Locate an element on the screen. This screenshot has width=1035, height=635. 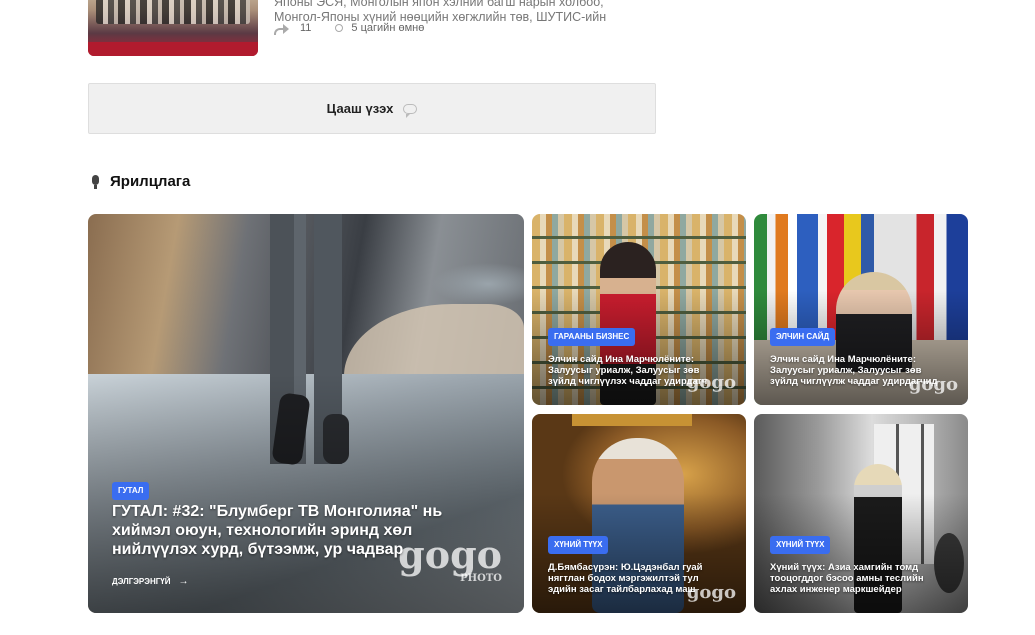
share-icon is located at coordinates (282, 28).